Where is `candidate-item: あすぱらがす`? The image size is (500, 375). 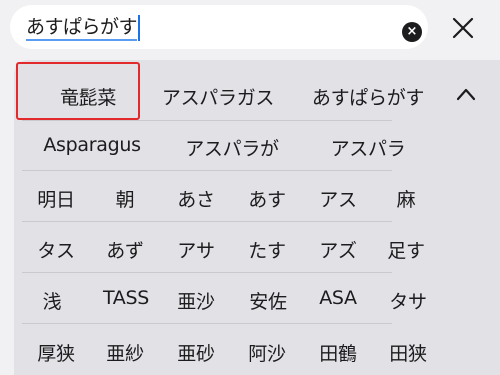 candidate-item: あすぱらがす is located at coordinates (368, 96).